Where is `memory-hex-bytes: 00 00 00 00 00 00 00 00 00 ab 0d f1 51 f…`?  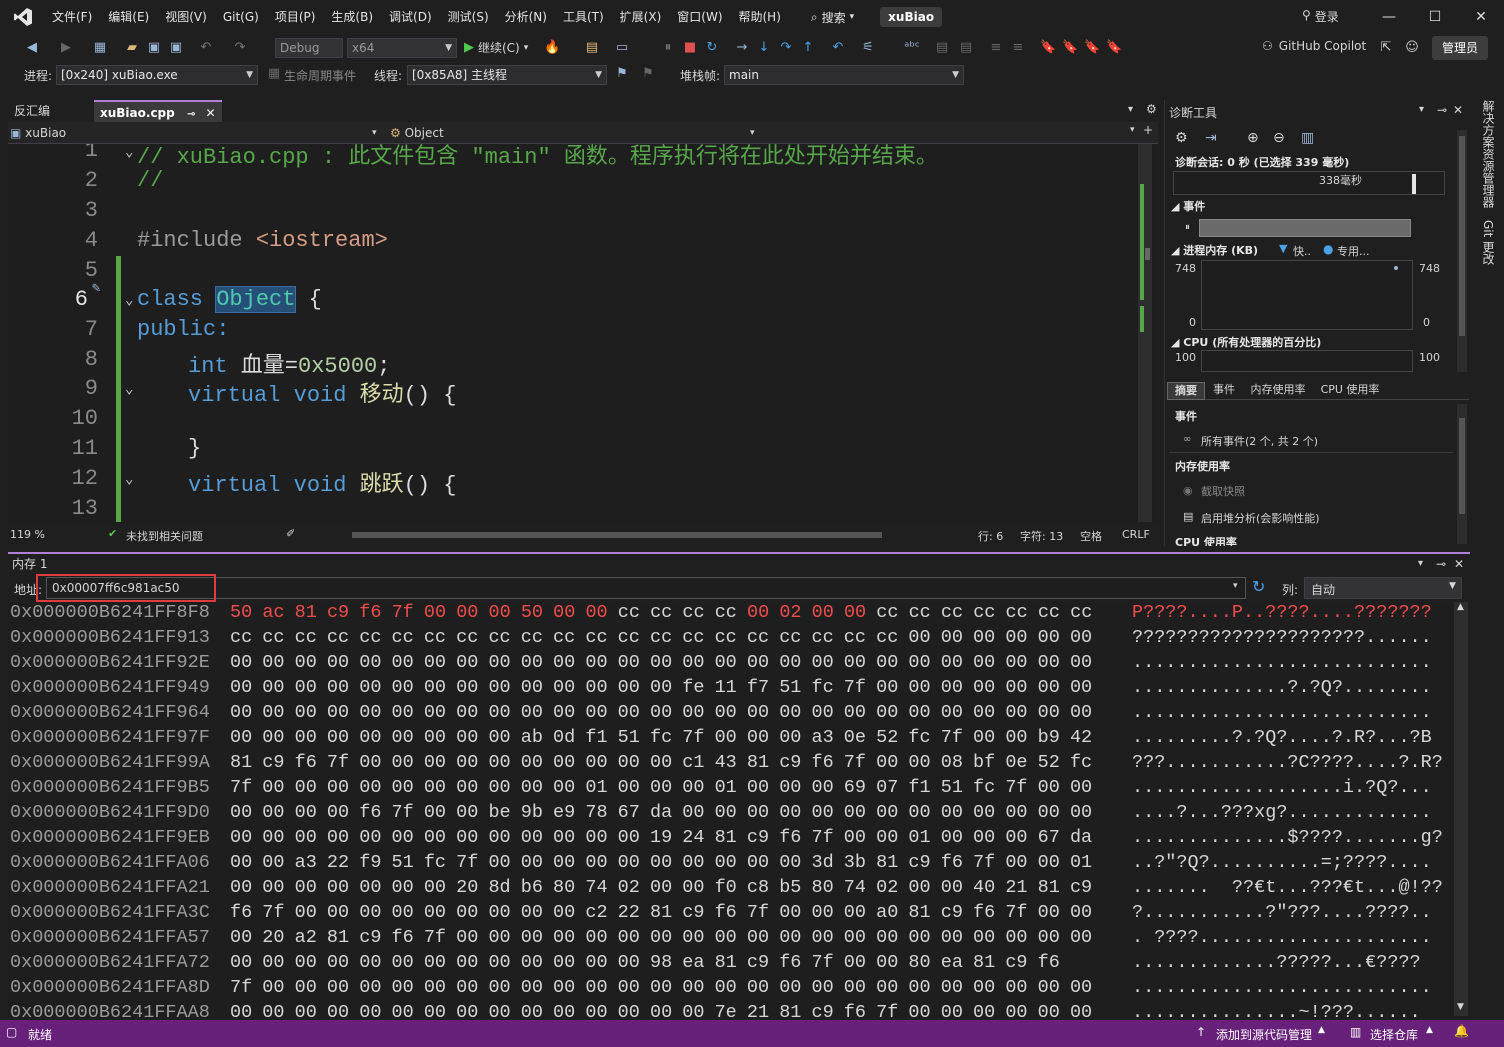
memory-hex-bytes: 00 00 00 00 00 00 00 00 00 ab 0d f1 51 f… is located at coordinates (661, 737).